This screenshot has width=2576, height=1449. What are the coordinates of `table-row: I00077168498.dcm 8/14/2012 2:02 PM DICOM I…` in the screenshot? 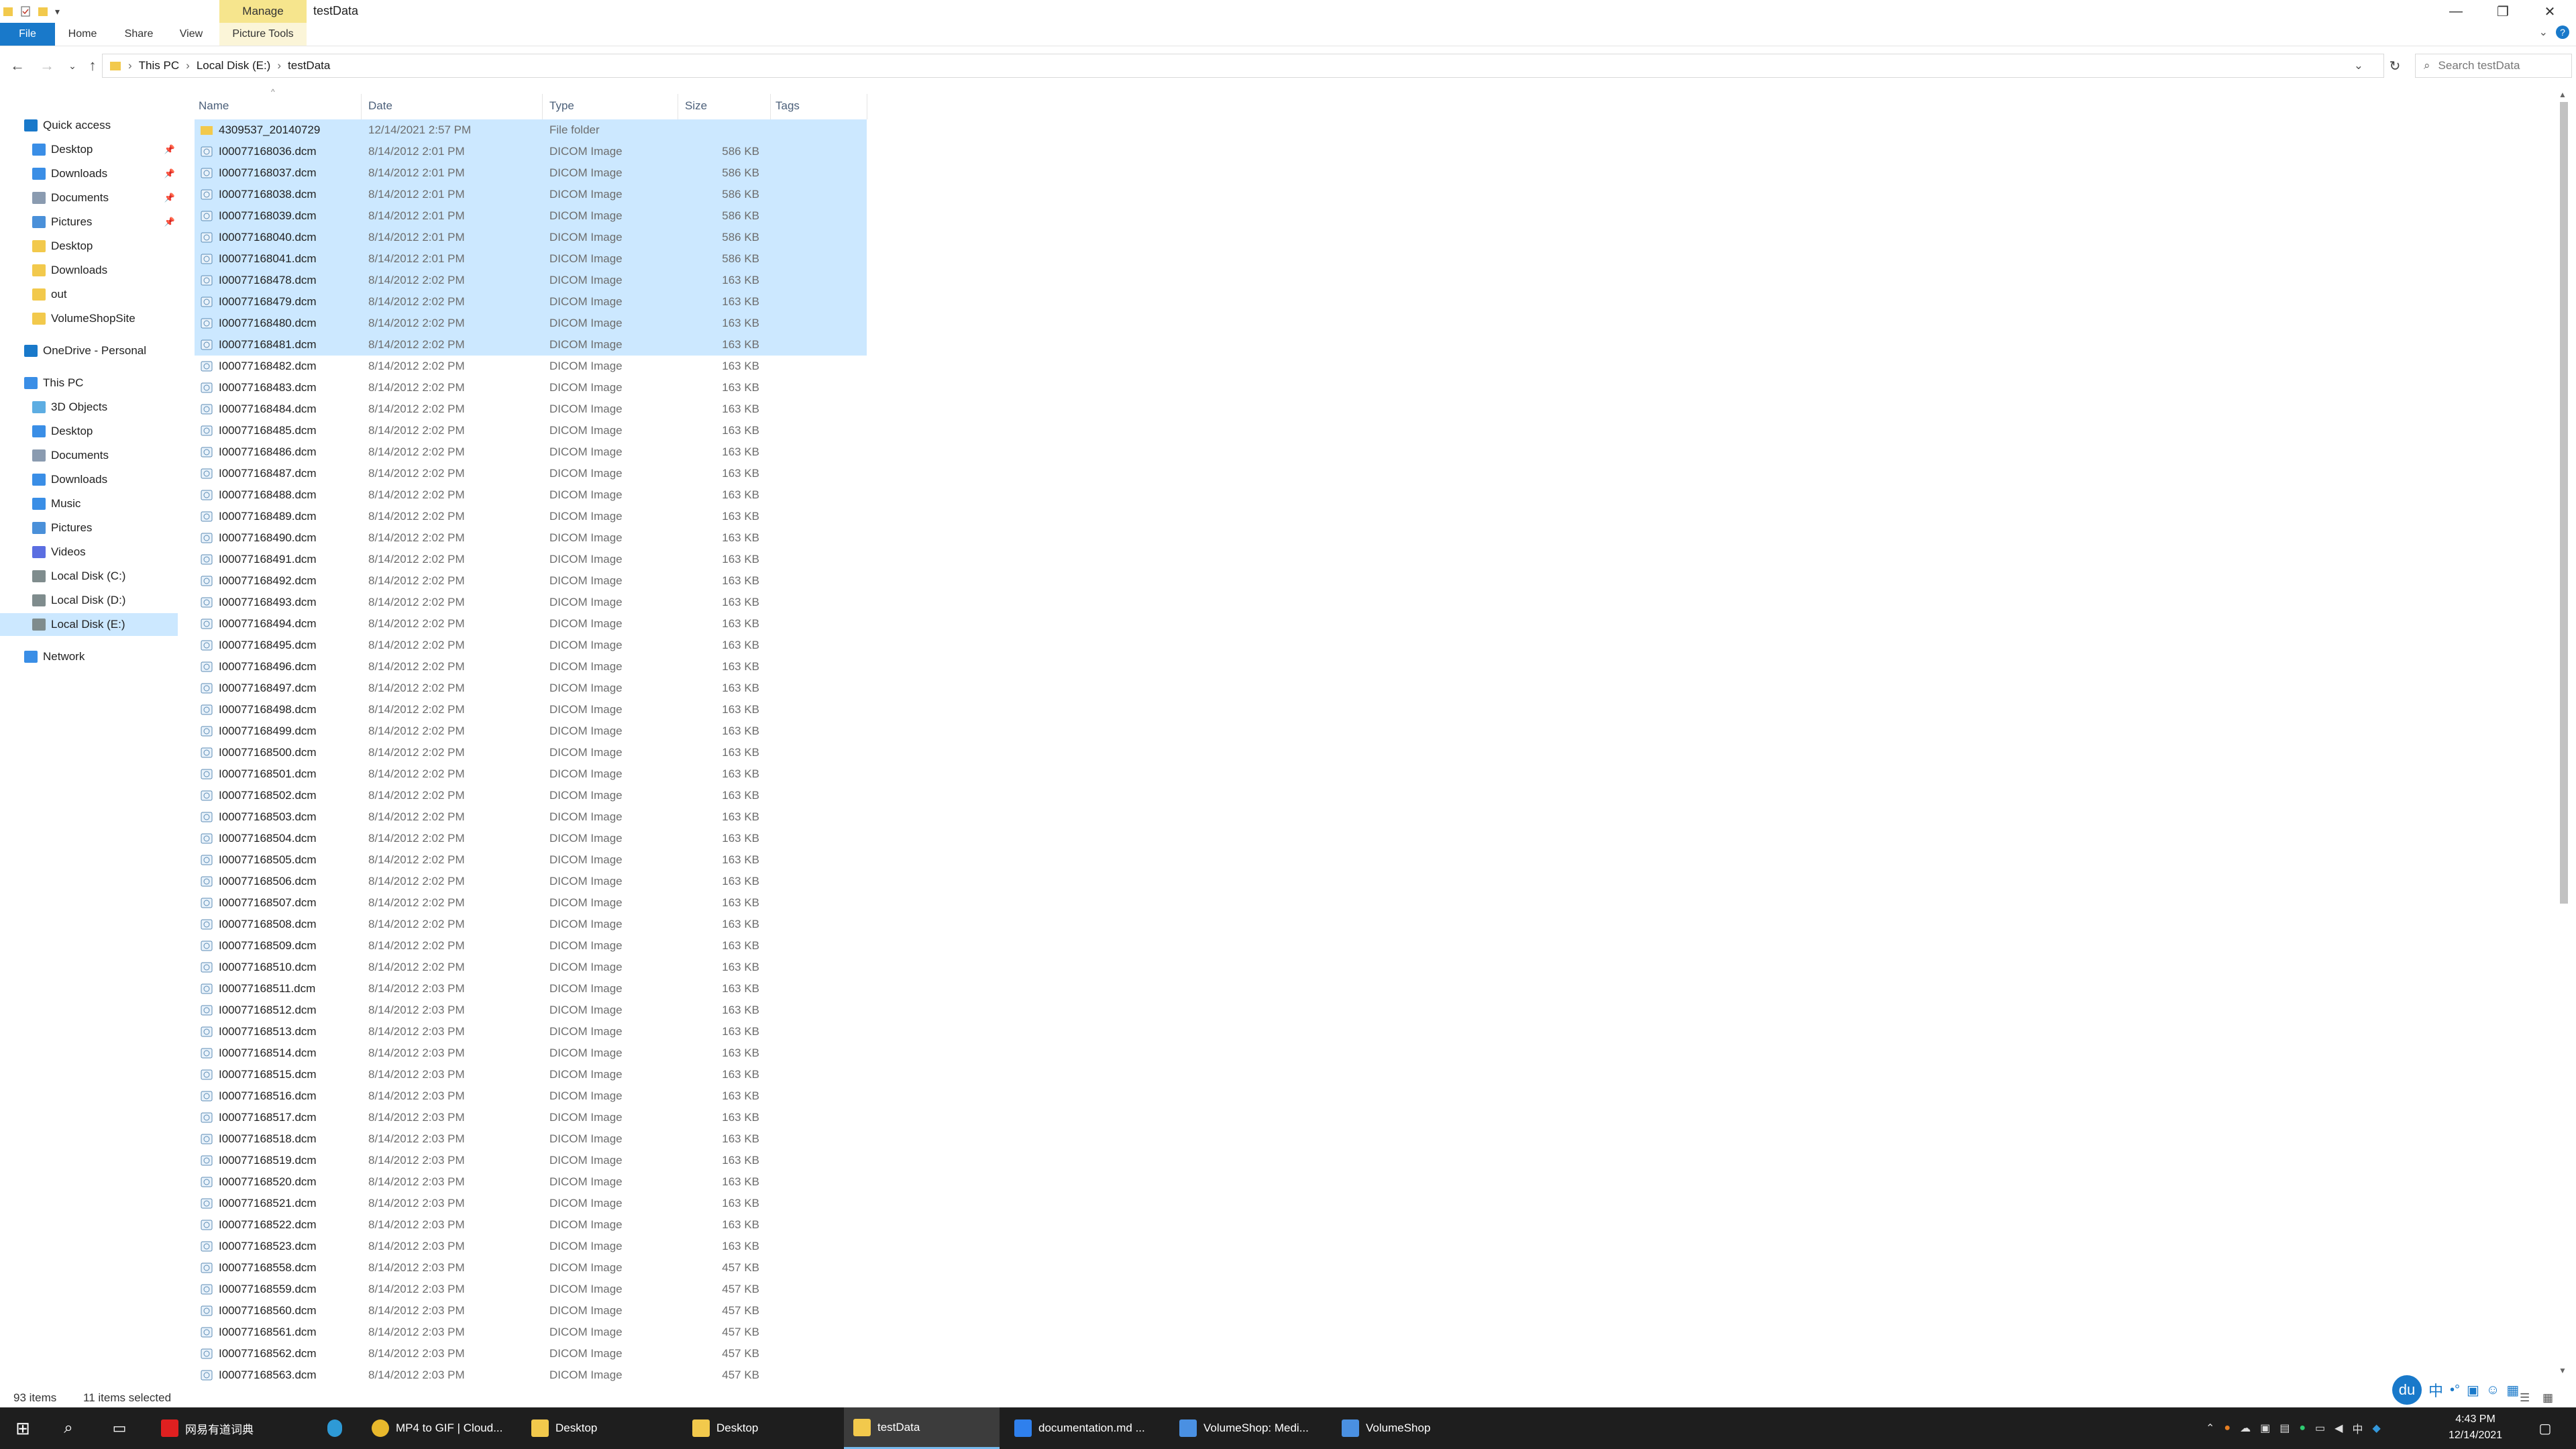 It's located at (531, 709).